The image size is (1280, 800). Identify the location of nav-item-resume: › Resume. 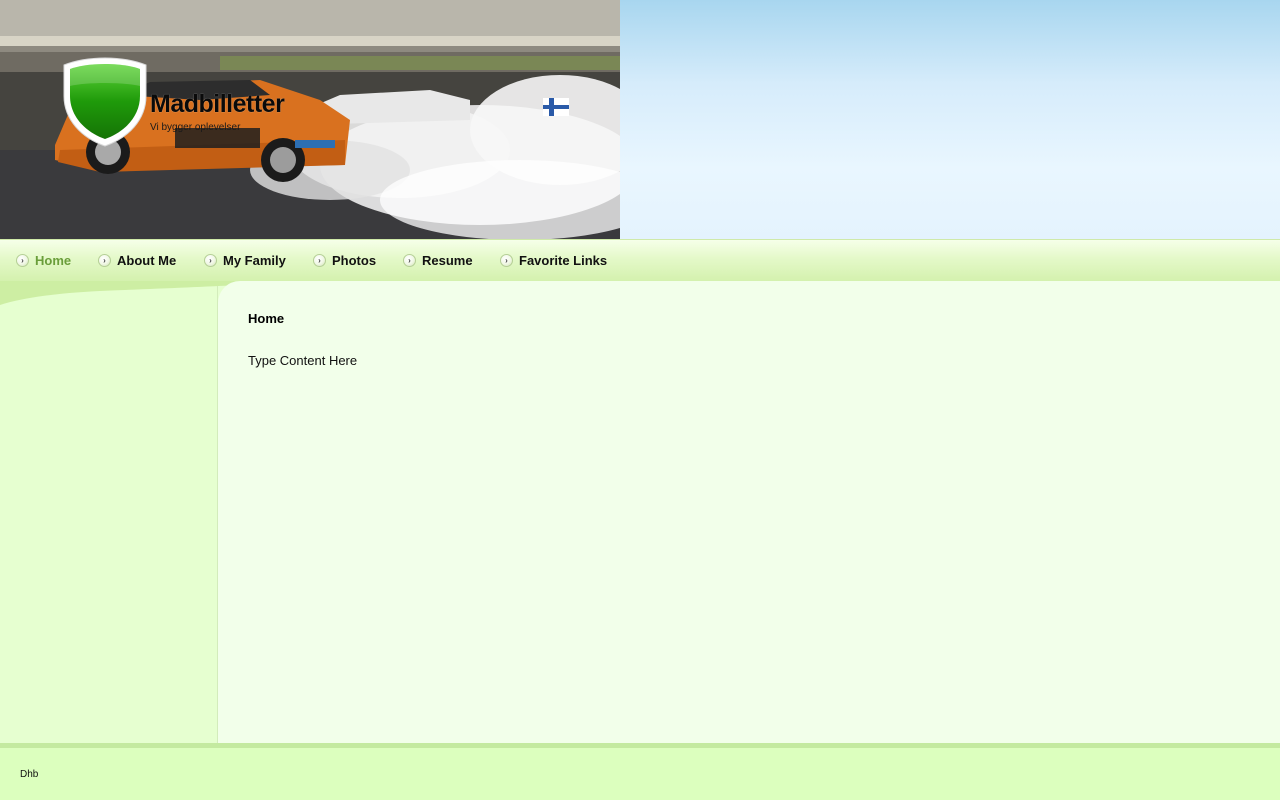
(438, 260).